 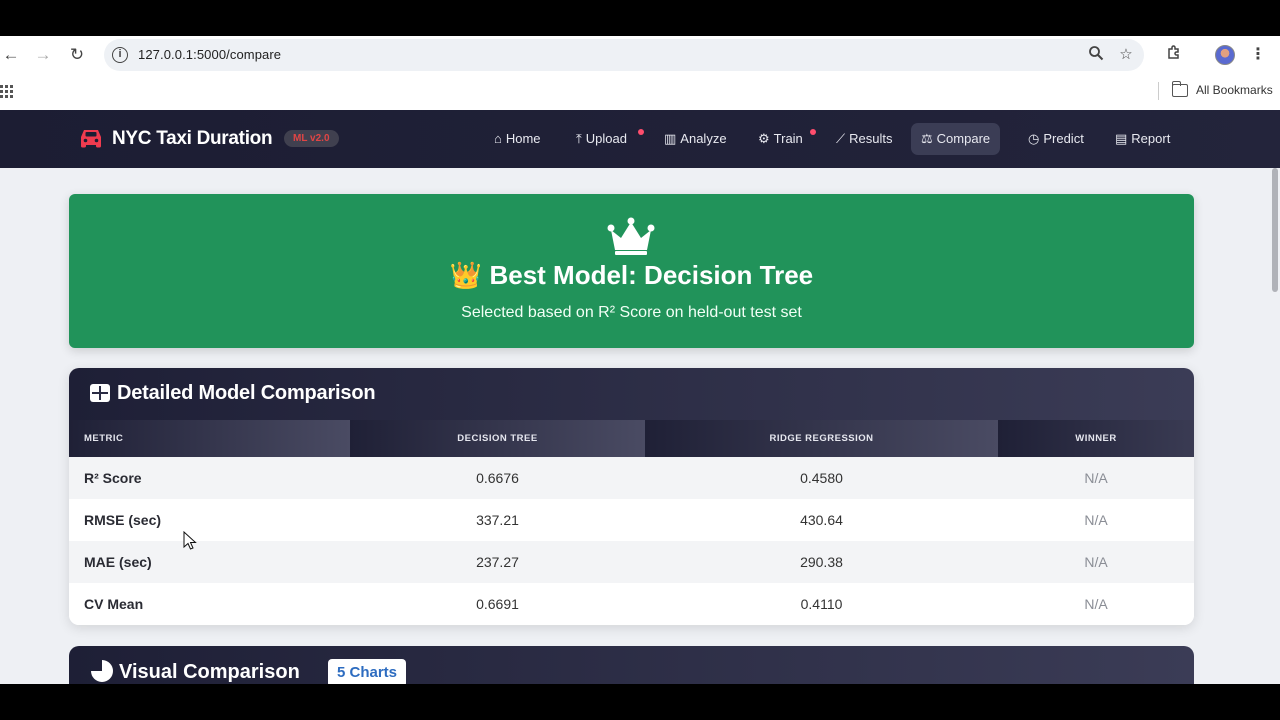 I want to click on decision-tree-value: 0.6691, so click(x=497, y=604).